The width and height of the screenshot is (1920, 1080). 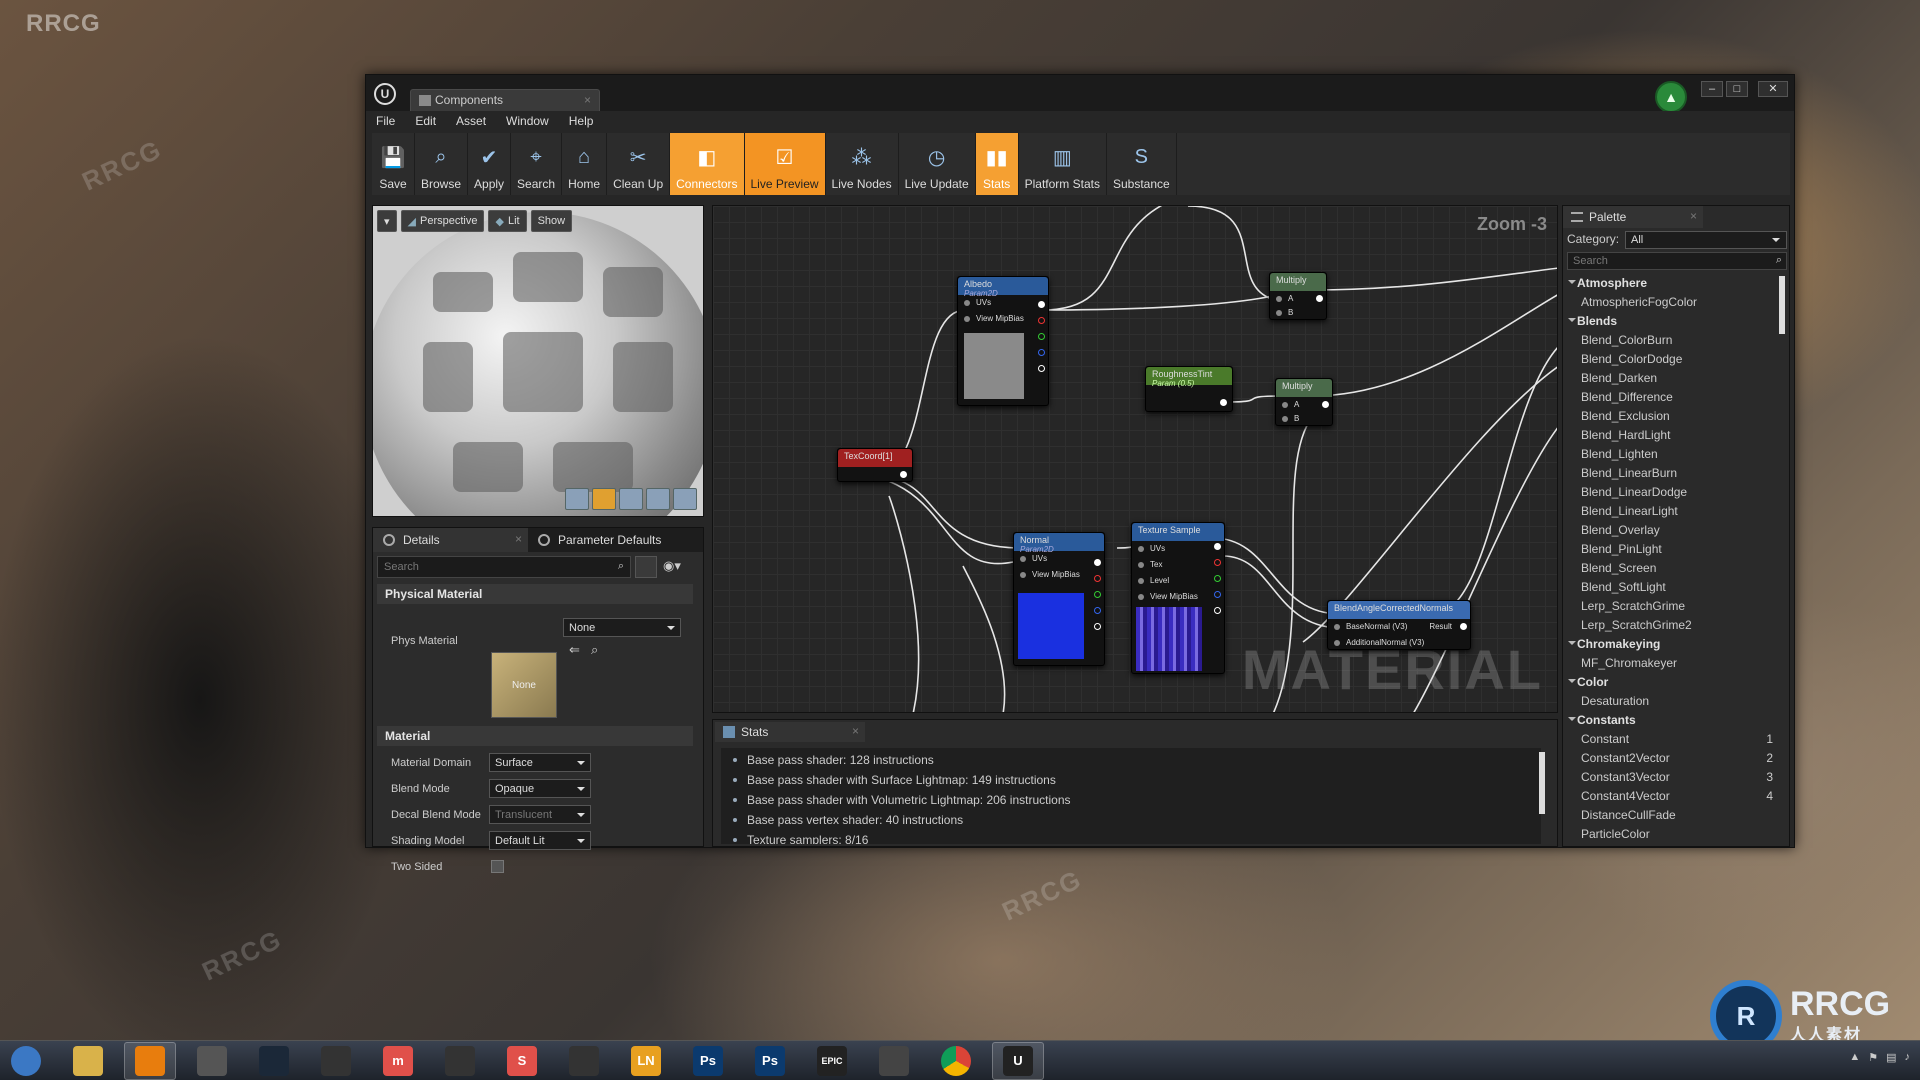 I want to click on phys-material-select: None, so click(x=622, y=627).